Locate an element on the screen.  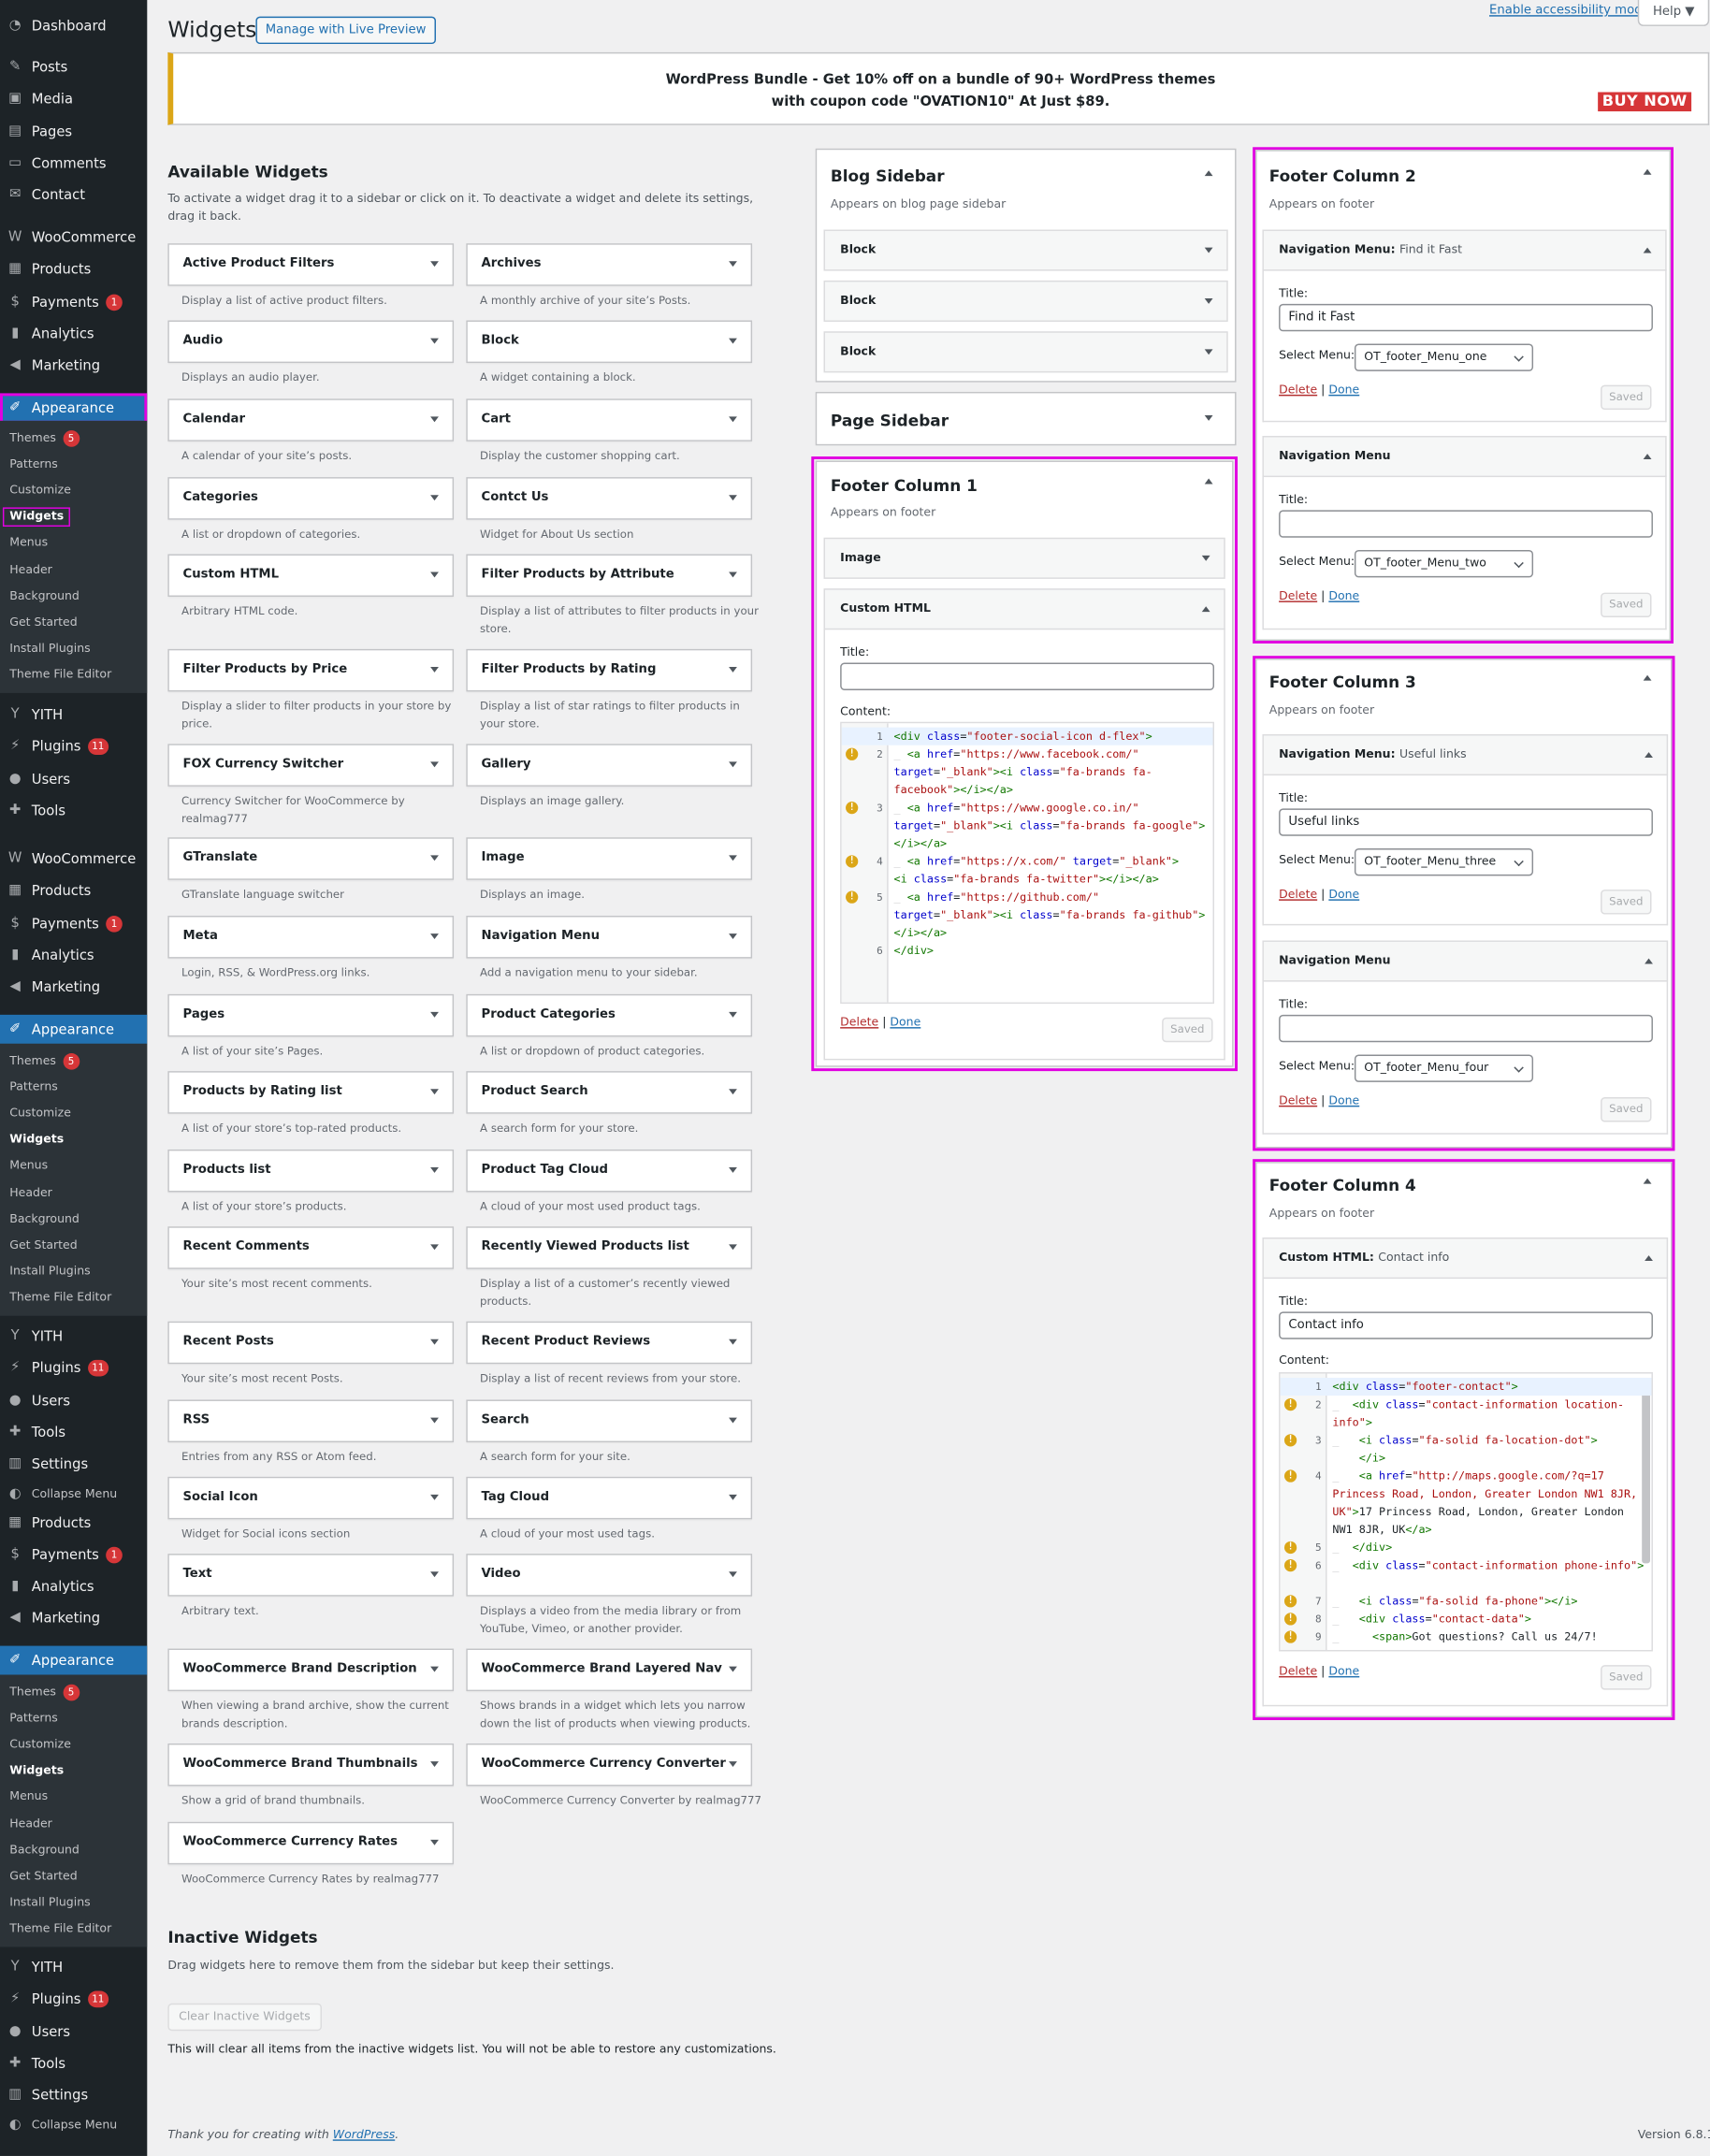
submenu-item: Get Started is located at coordinates (73, 623).